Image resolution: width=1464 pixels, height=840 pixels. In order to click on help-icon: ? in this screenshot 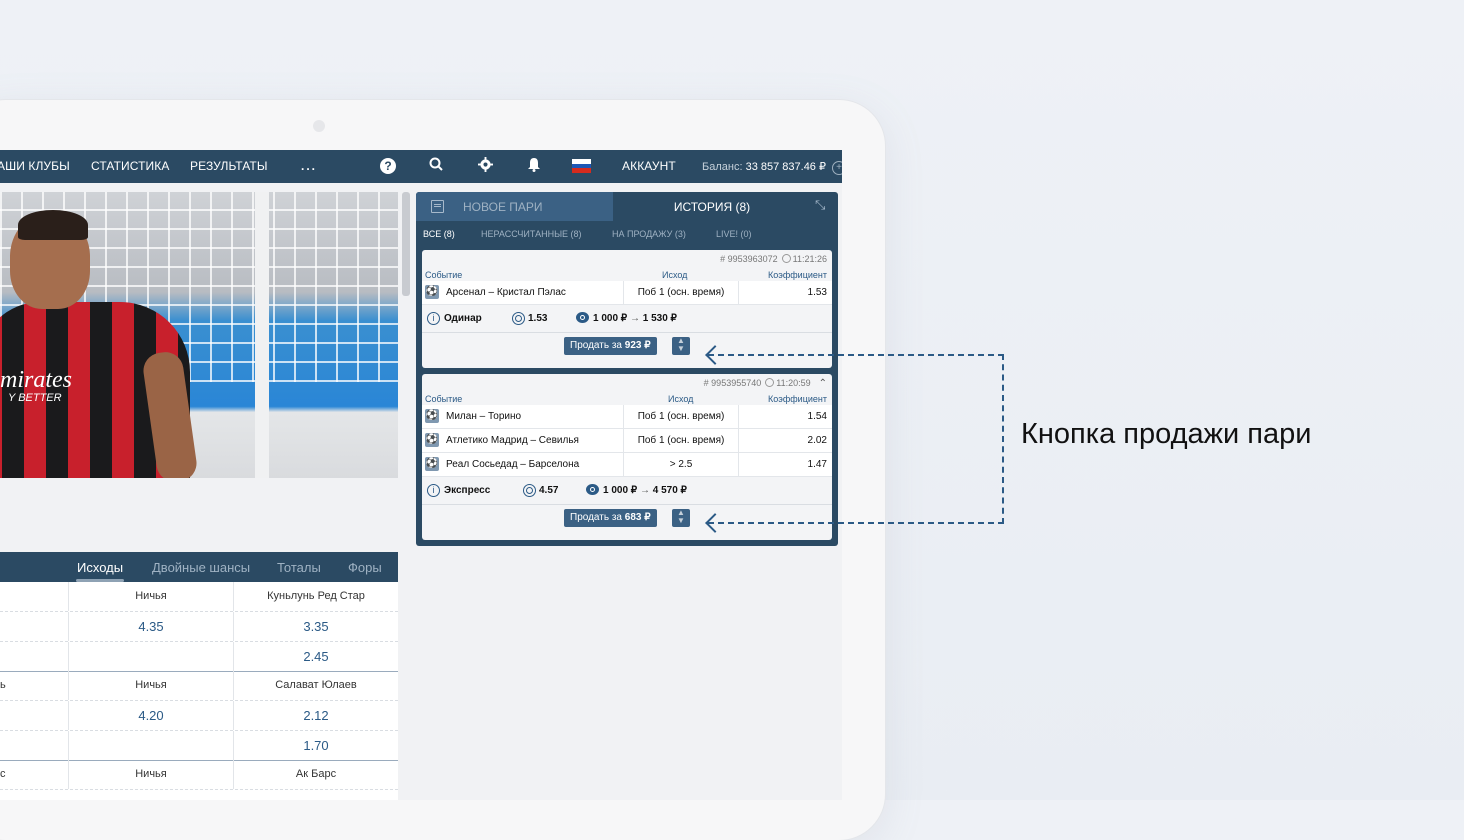, I will do `click(388, 166)`.